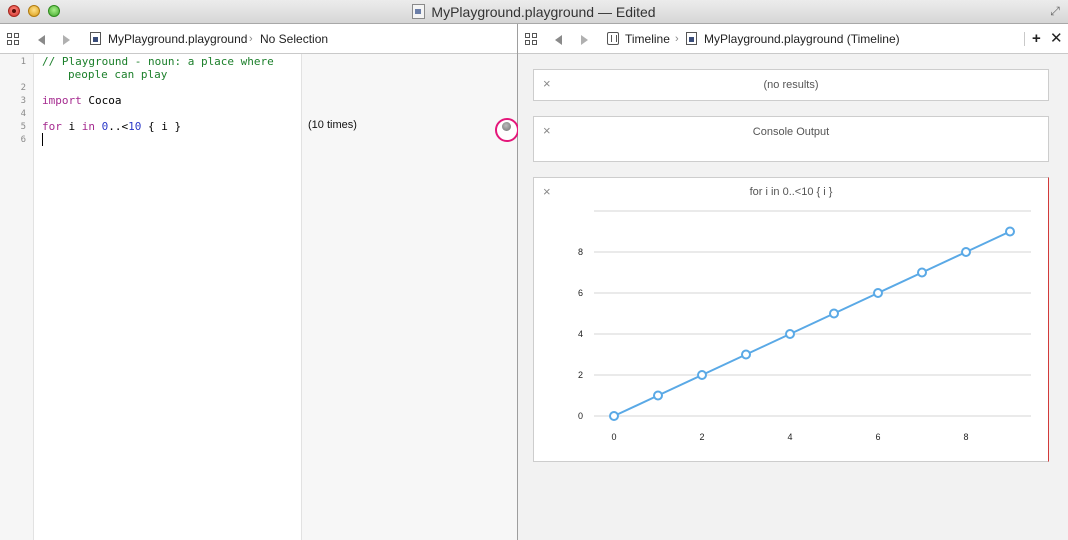 This screenshot has width=1068, height=540. I want to click on series-line, so click(812, 323).